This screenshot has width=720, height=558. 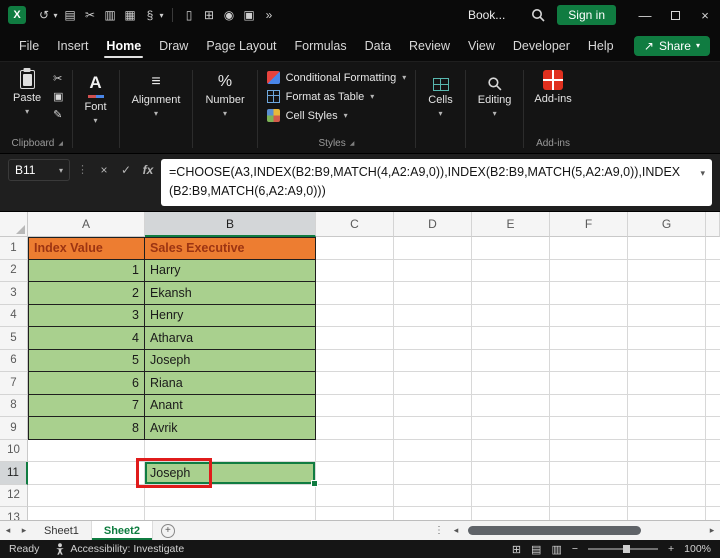 What do you see at coordinates (667, 338) in the screenshot?
I see `cell-G5` at bounding box center [667, 338].